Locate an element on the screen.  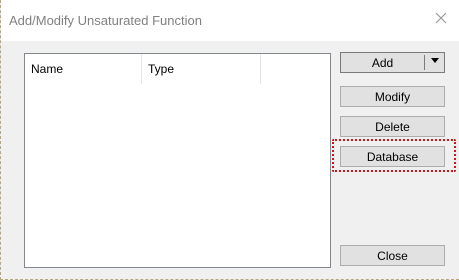
delete-button: Delete is located at coordinates (392, 126).